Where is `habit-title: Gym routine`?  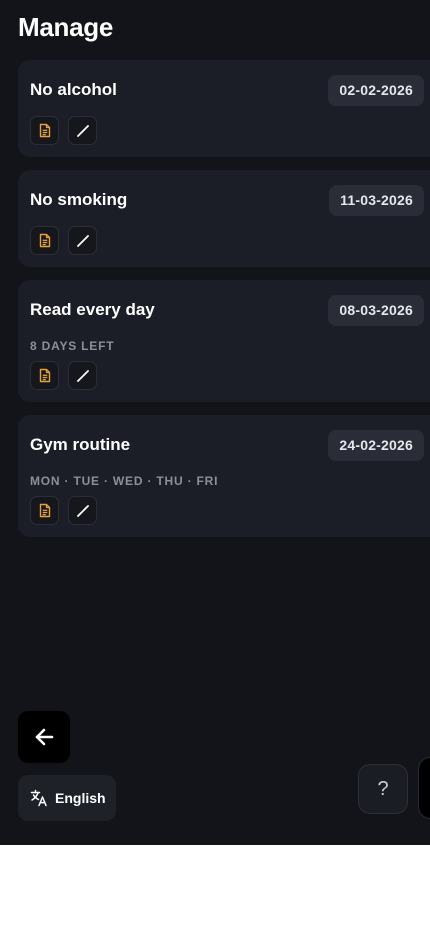
habit-title: Gym routine is located at coordinates (80, 444).